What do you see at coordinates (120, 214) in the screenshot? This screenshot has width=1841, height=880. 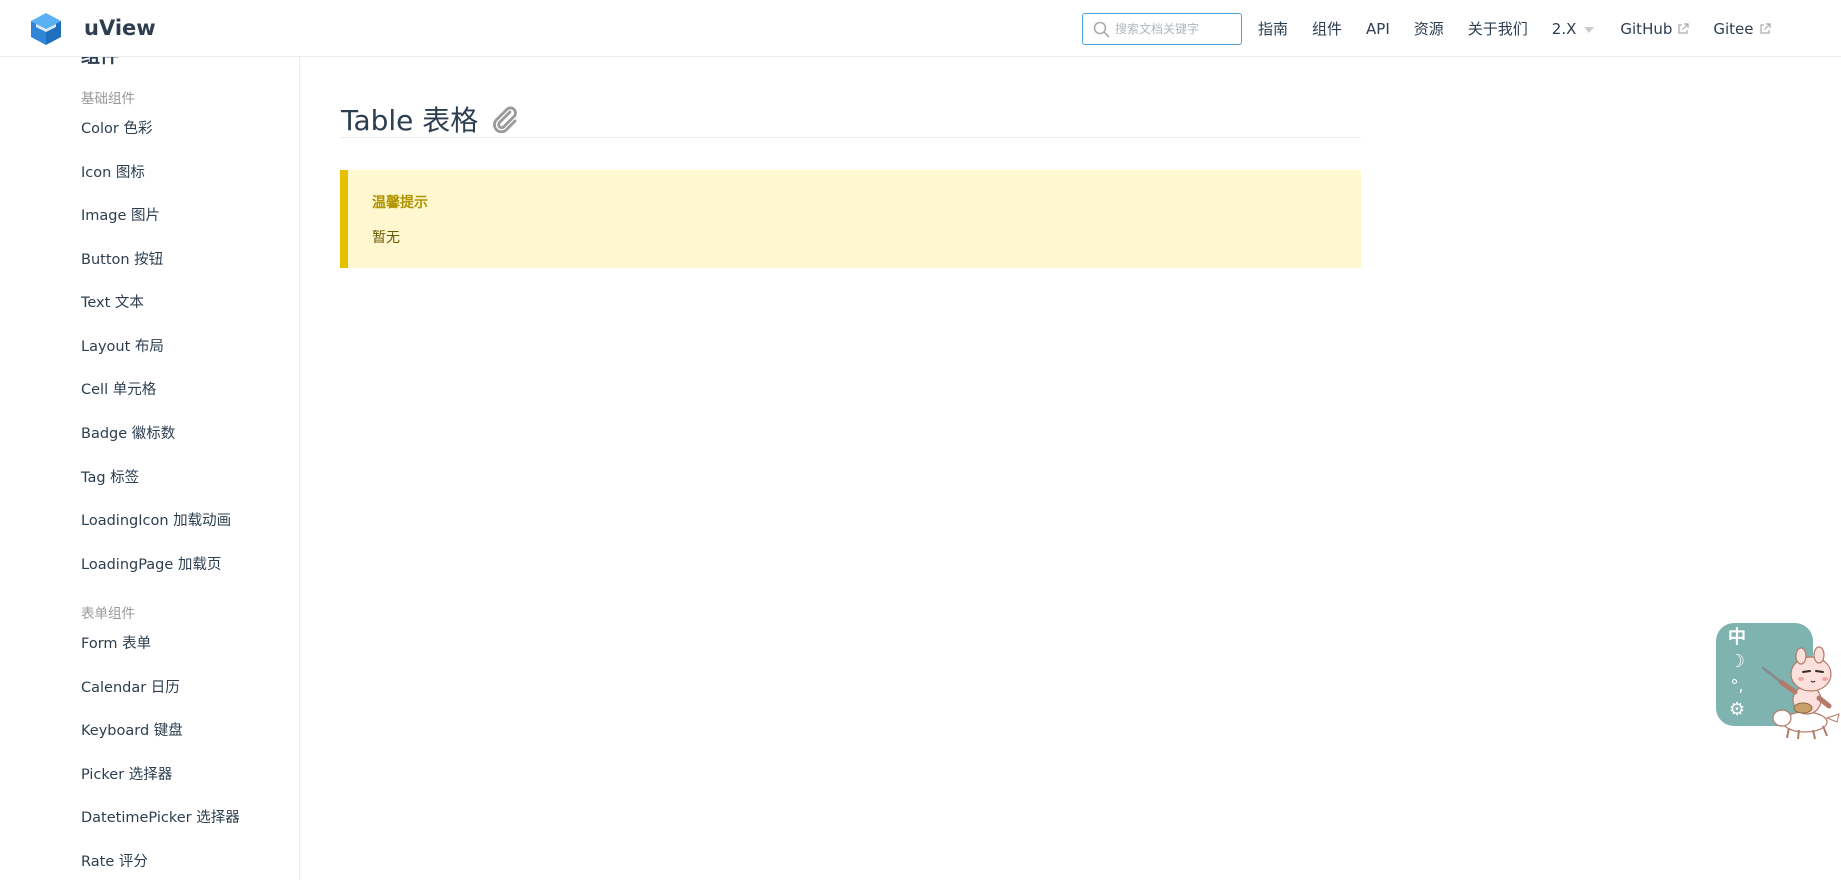 I see `sidebar-item-image: Image 图片` at bounding box center [120, 214].